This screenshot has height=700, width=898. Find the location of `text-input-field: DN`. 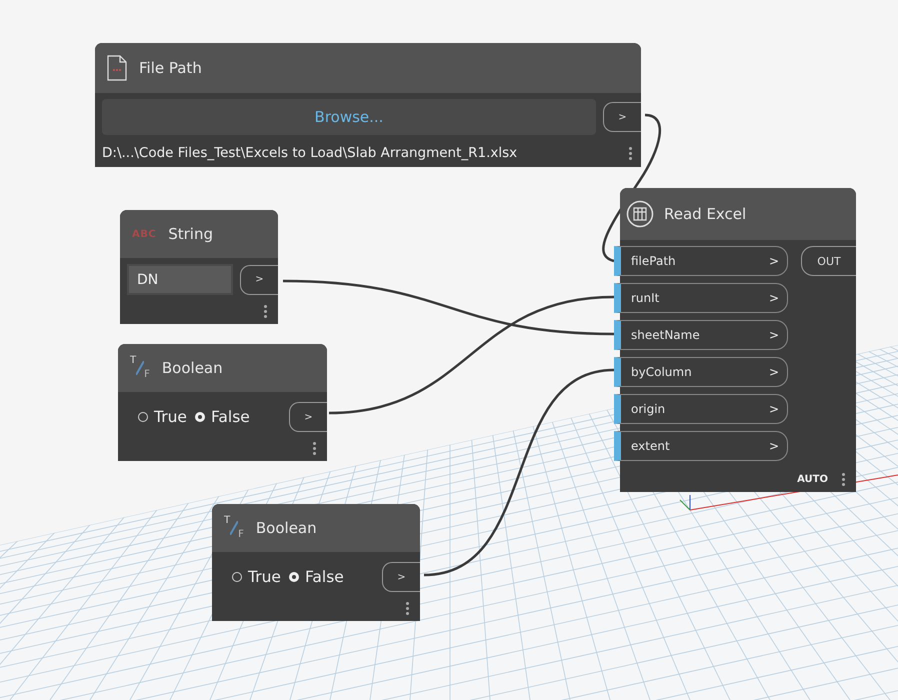

text-input-field: DN is located at coordinates (180, 279).